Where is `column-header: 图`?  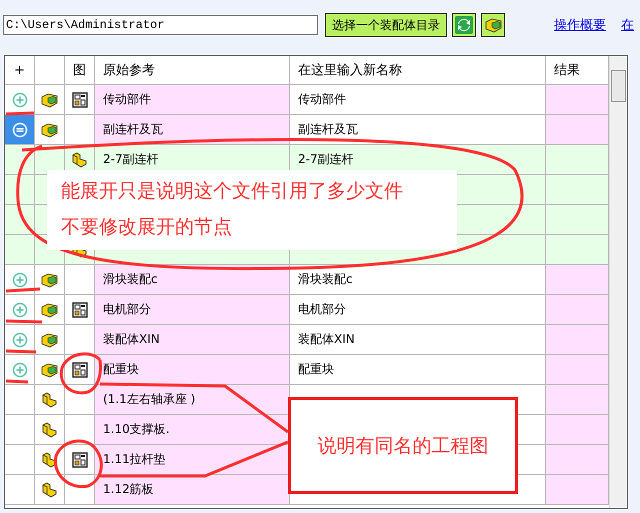 column-header: 图 is located at coordinates (80, 70).